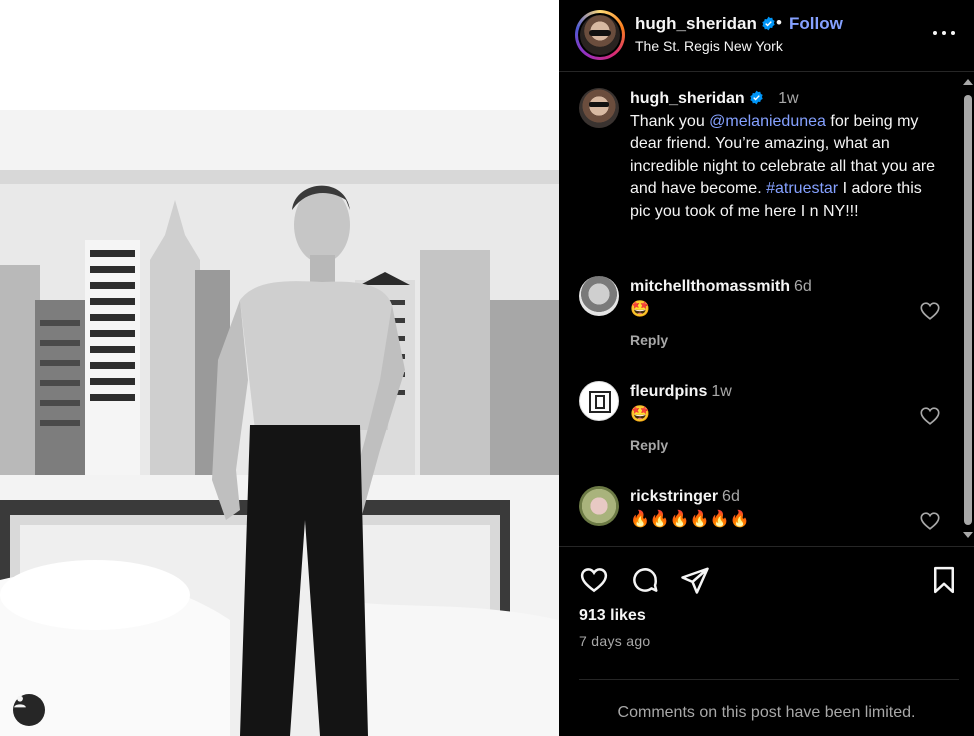 The image size is (974, 736). What do you see at coordinates (594, 580) in the screenshot?
I see `heart-icon` at bounding box center [594, 580].